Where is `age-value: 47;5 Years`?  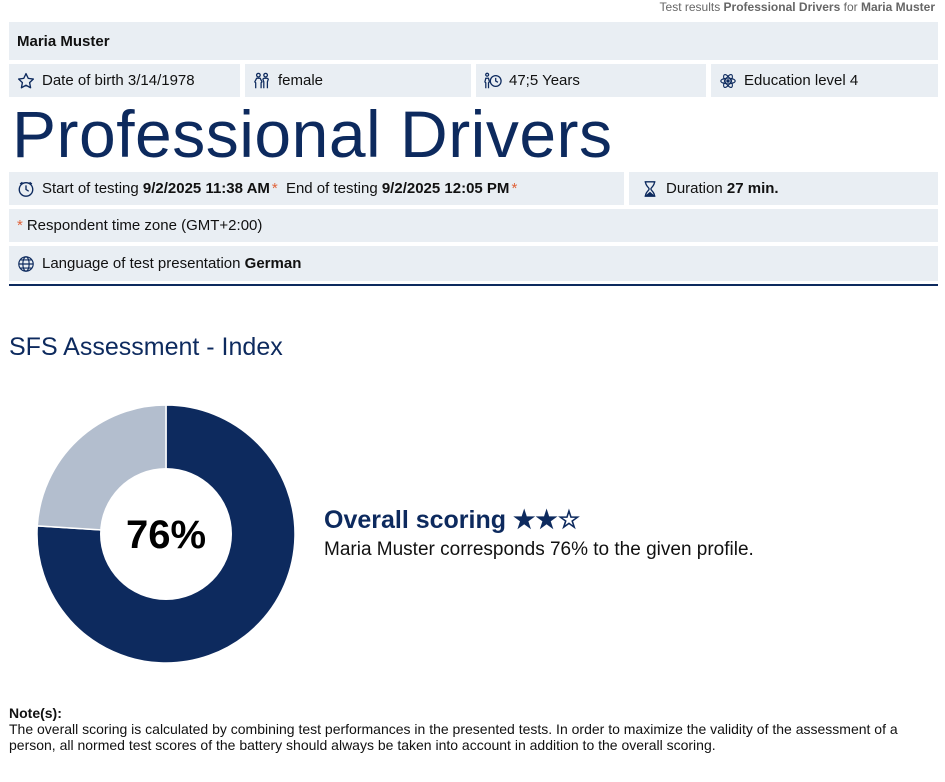
age-value: 47;5 Years is located at coordinates (544, 80).